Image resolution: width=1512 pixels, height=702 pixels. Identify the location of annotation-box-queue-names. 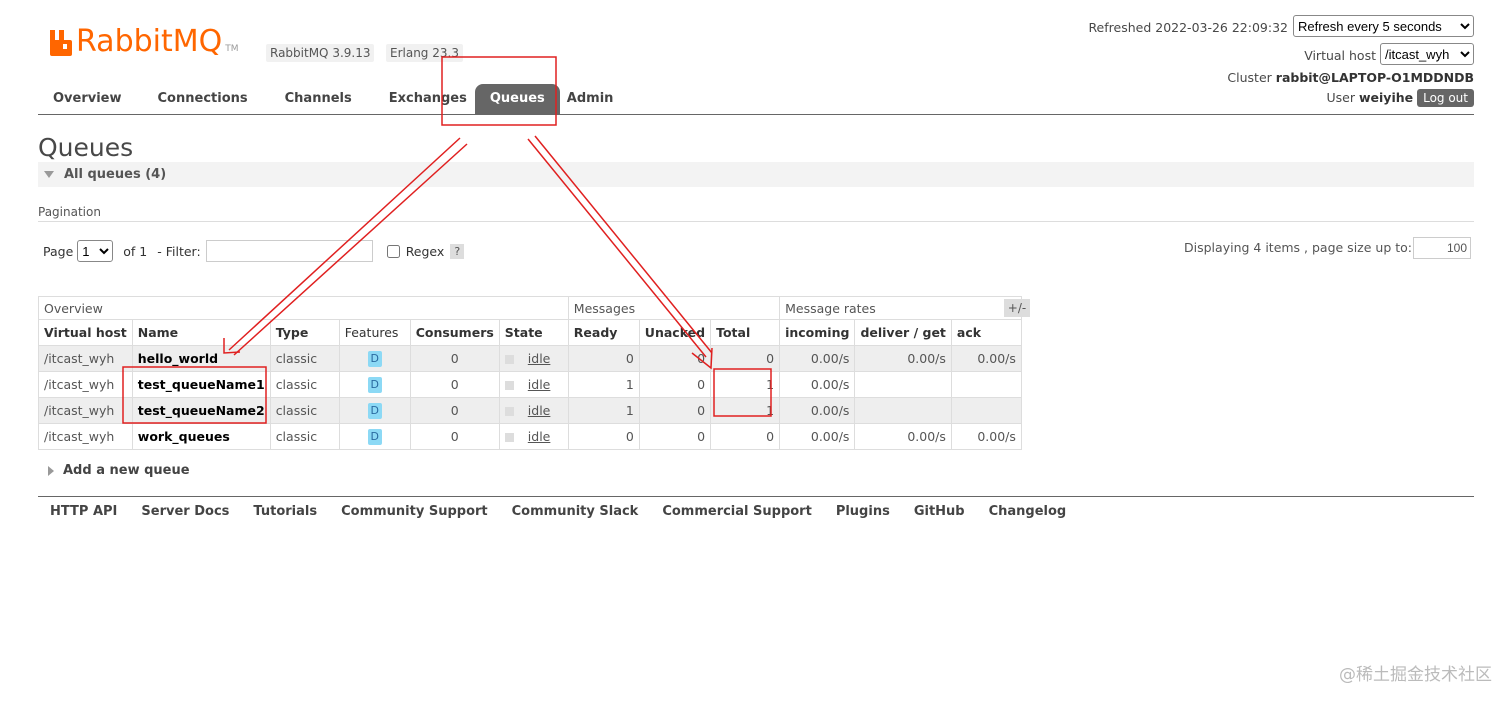
(194, 395).